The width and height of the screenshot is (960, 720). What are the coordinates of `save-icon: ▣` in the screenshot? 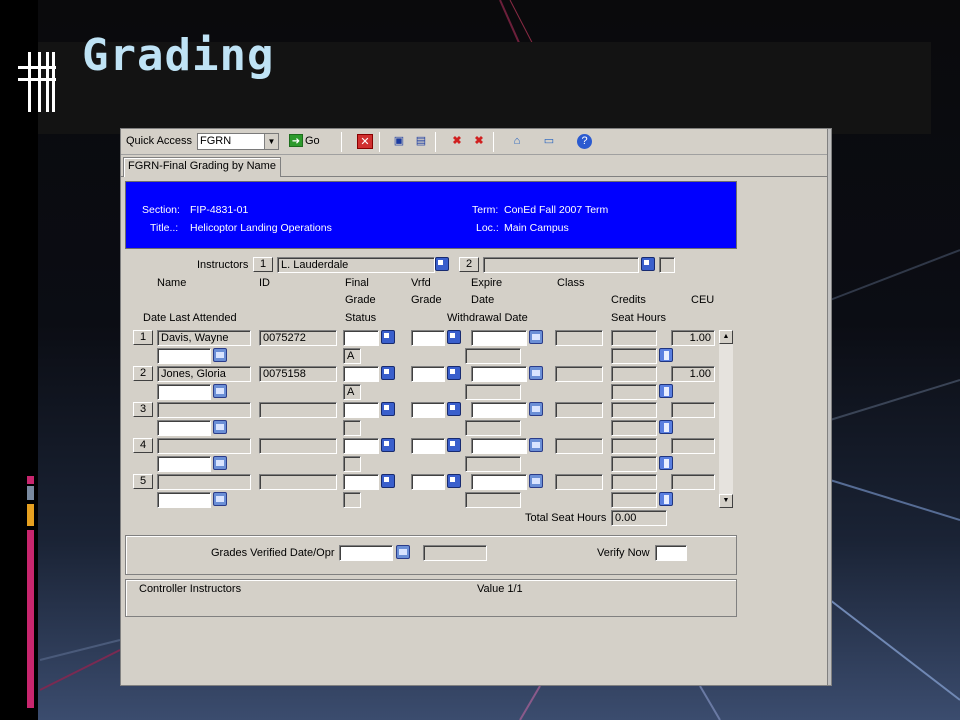 It's located at (399, 141).